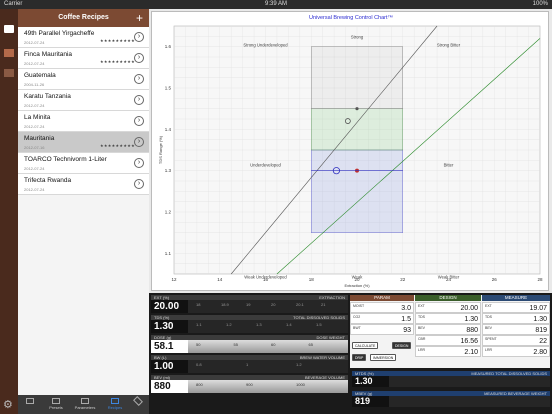 This screenshot has height=414, width=552. I want to click on left-rail, so click(9, 211).